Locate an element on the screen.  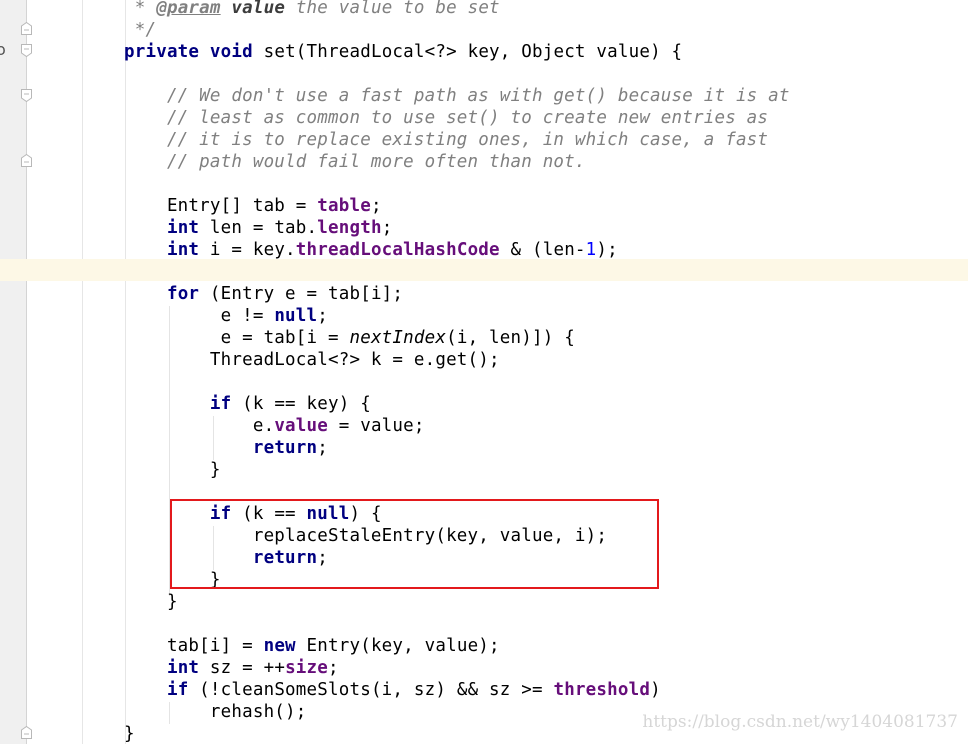
code-token: */ is located at coordinates (140, 30).